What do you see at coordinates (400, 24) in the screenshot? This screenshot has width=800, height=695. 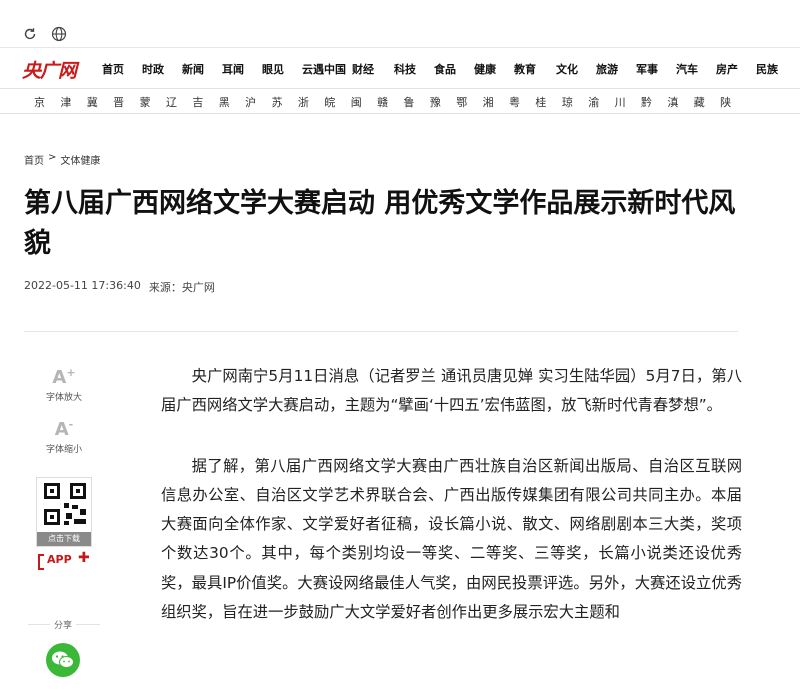 I see `browser-toolbar` at bounding box center [400, 24].